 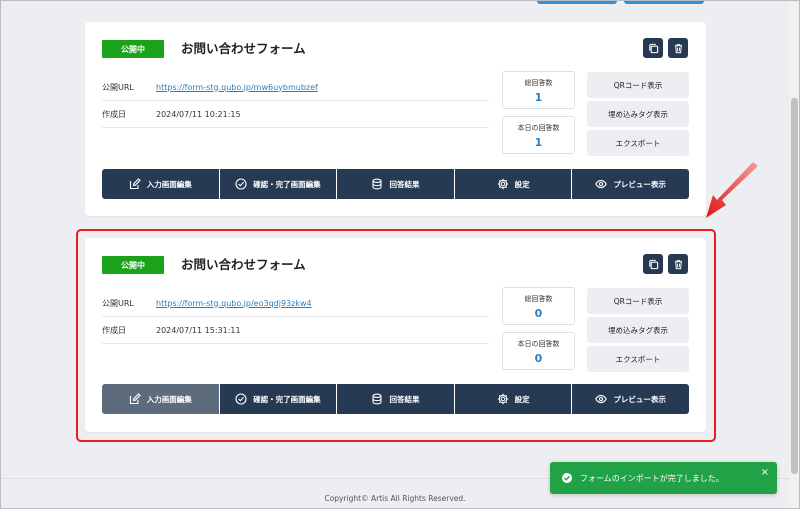 What do you see at coordinates (538, 135) in the screenshot?
I see `today-answers-box: 本日の回答数 1` at bounding box center [538, 135].